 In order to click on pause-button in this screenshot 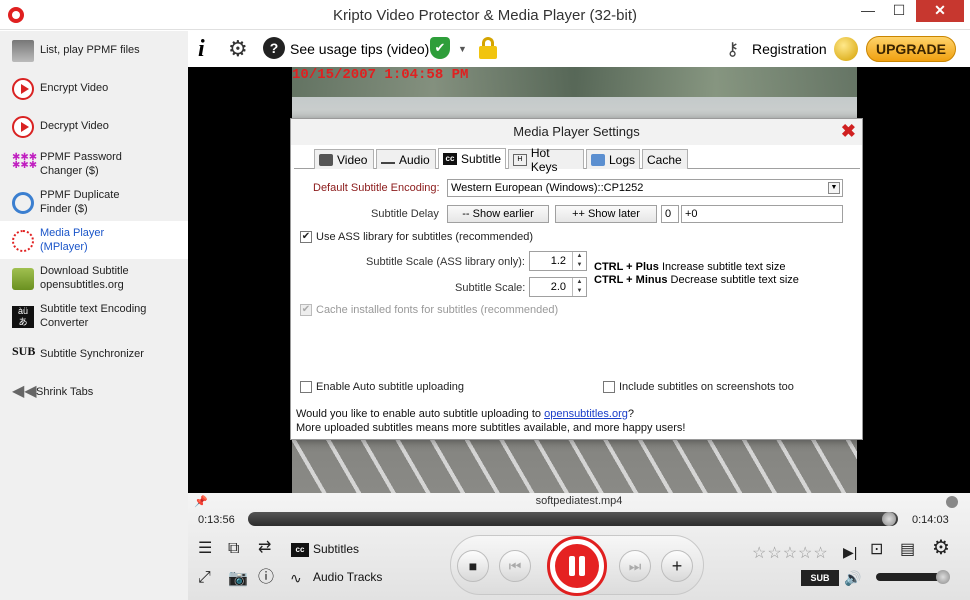, I will do `click(577, 566)`.